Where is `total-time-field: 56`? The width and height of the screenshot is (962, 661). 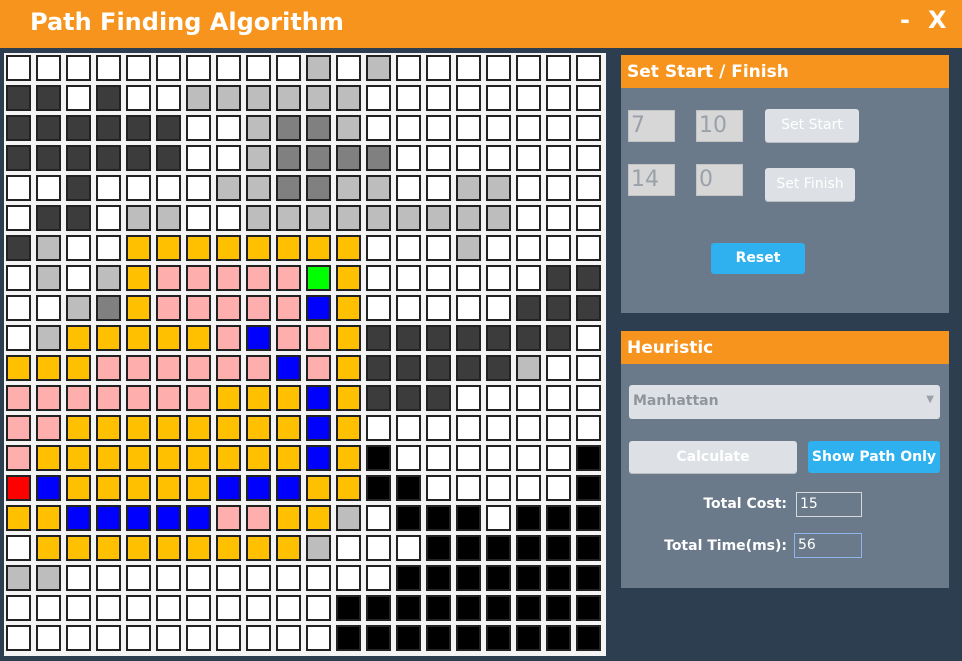
total-time-field: 56 is located at coordinates (828, 545).